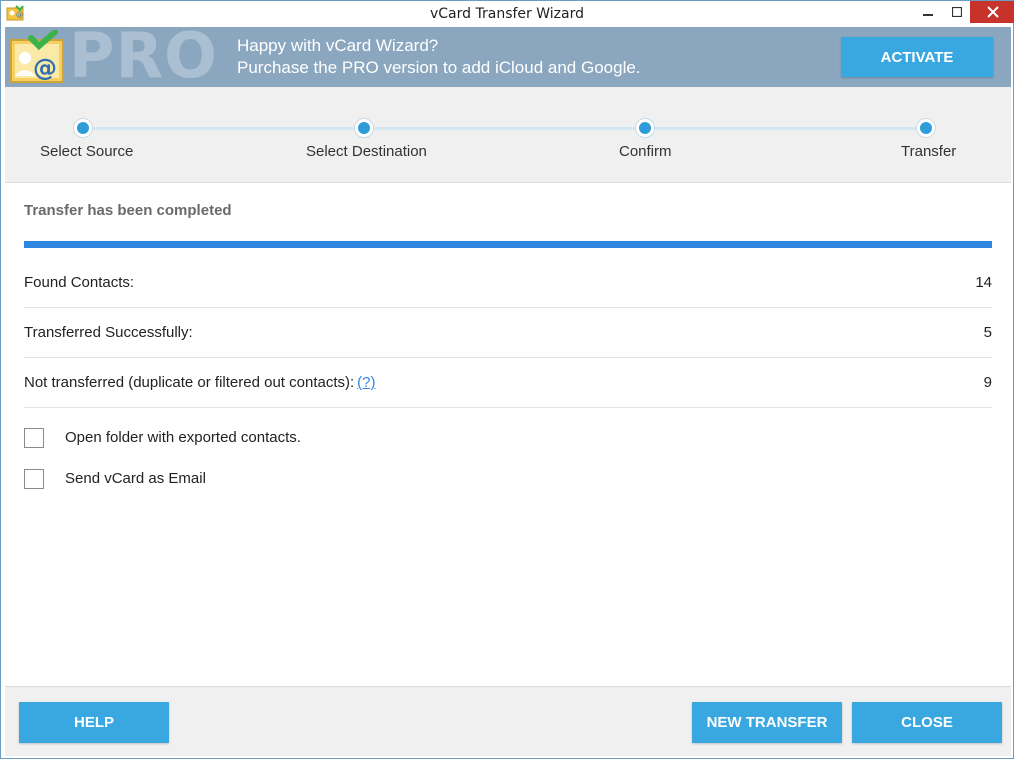  What do you see at coordinates (34, 479) in the screenshot?
I see `send-email-checkbox` at bounding box center [34, 479].